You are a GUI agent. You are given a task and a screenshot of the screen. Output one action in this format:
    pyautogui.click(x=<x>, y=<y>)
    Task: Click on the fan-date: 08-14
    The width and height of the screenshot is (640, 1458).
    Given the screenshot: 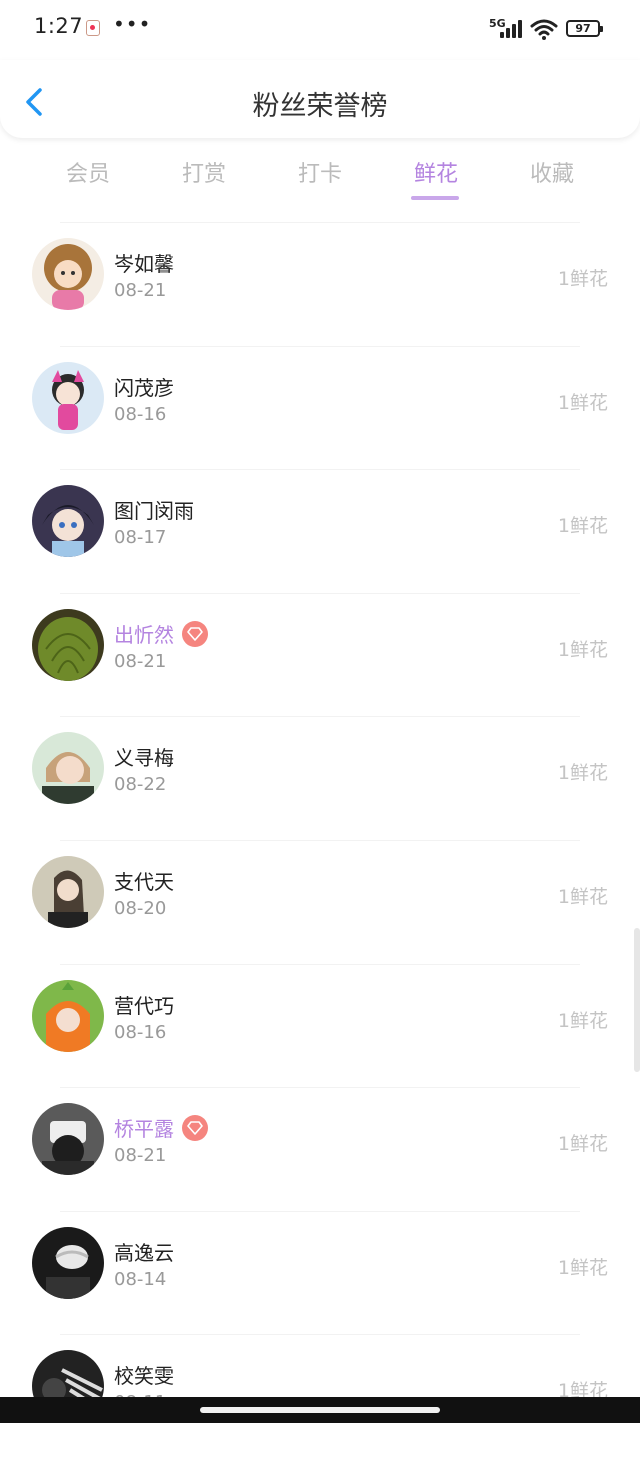 What is the action you would take?
    pyautogui.click(x=140, y=1279)
    